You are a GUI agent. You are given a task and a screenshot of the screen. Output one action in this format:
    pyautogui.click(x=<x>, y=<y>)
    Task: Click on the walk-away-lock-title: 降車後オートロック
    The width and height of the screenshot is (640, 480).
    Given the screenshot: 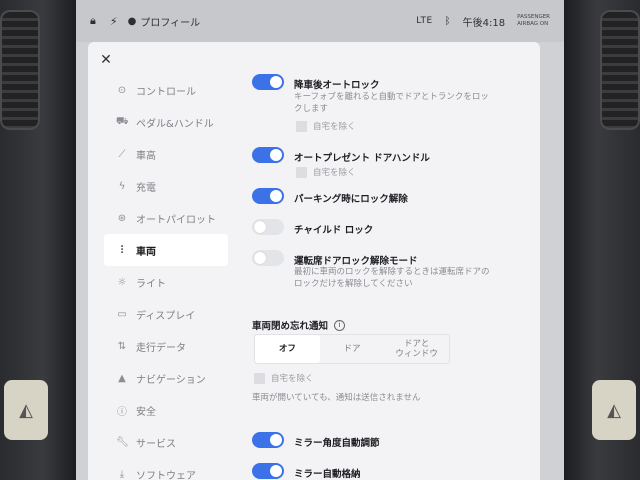 What is the action you would take?
    pyautogui.click(x=337, y=85)
    